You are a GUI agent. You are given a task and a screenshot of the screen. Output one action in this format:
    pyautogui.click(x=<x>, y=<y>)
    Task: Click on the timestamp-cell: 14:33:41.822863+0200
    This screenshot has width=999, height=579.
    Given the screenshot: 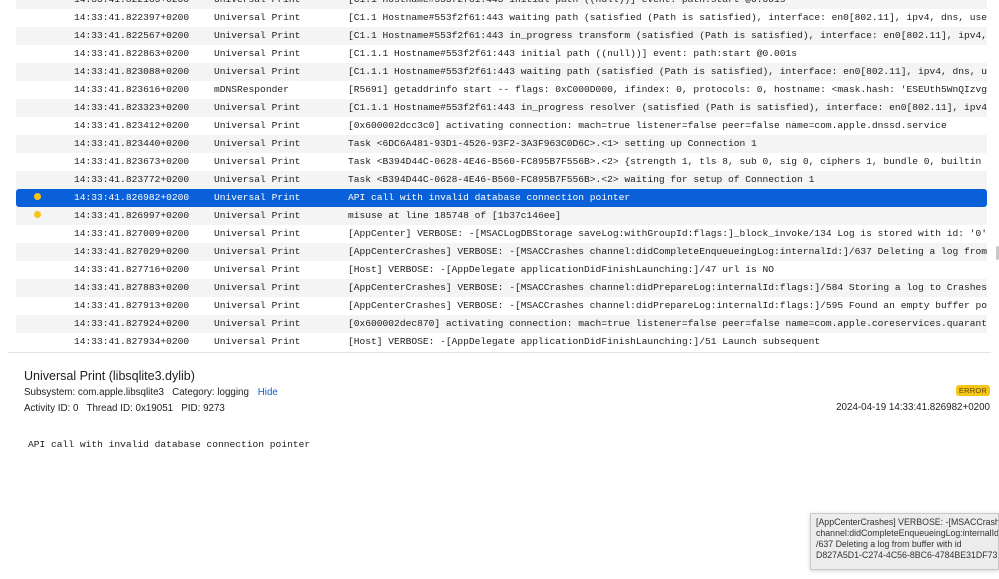 What is the action you would take?
    pyautogui.click(x=132, y=53)
    